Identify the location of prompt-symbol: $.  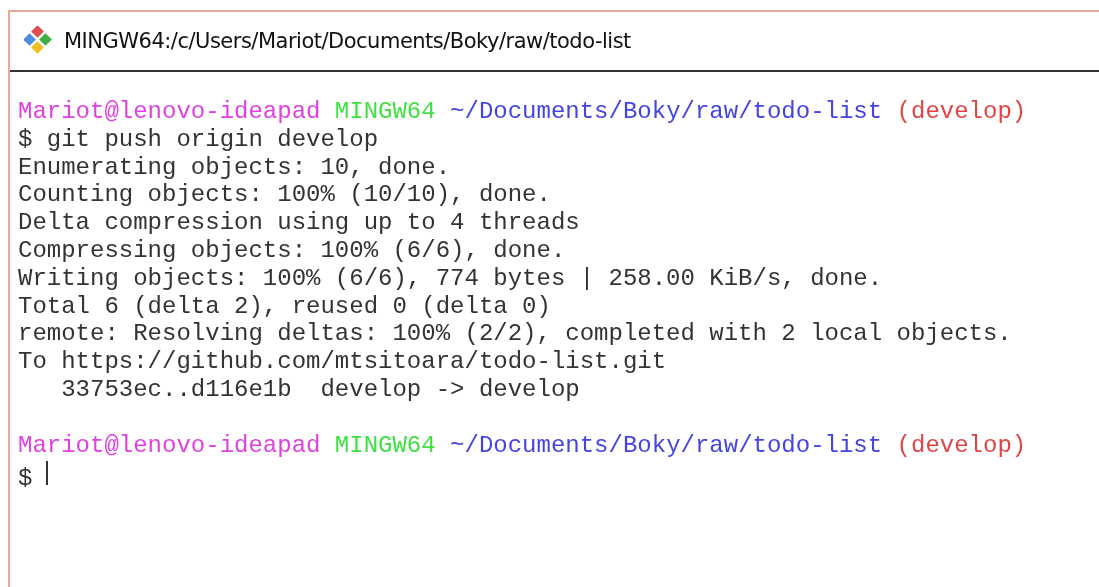
(25, 479).